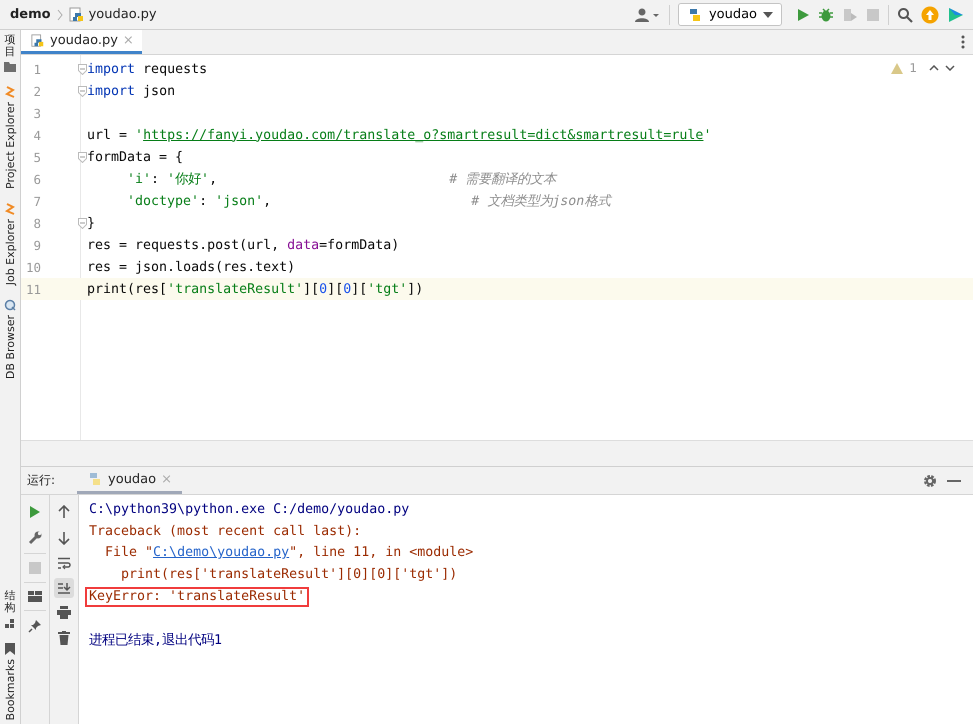 Image resolution: width=973 pixels, height=724 pixels. I want to click on code-string: 'tgt', so click(387, 289).